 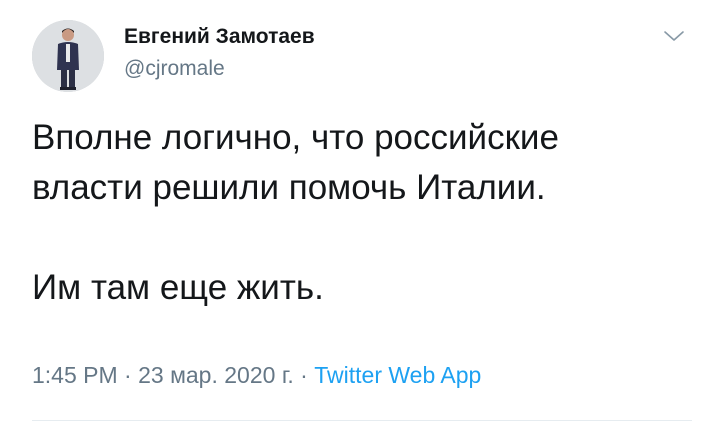 I want to click on tweet-date: 23 мар. 2020 г., so click(x=216, y=375).